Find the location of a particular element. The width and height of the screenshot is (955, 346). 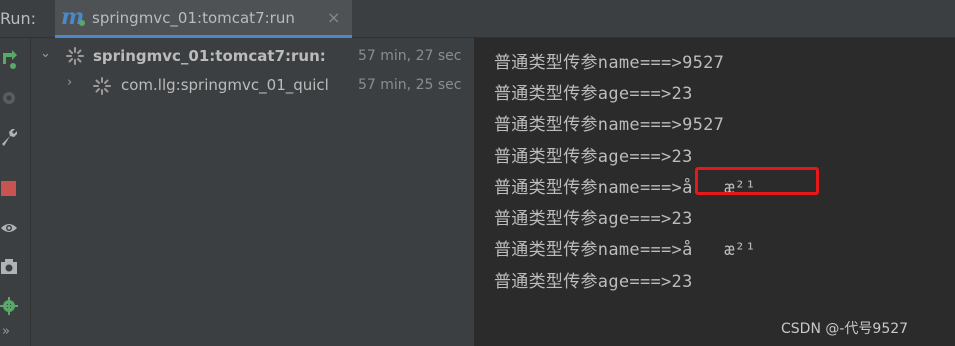

camera-icon is located at coordinates (9, 266).